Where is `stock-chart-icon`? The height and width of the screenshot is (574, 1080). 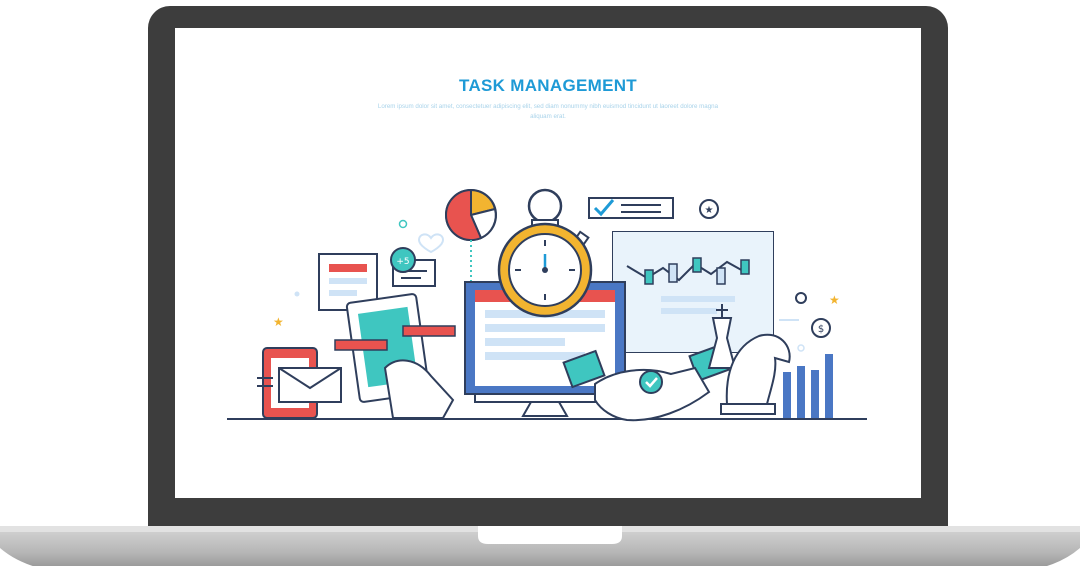
stock-chart-icon is located at coordinates (693, 292).